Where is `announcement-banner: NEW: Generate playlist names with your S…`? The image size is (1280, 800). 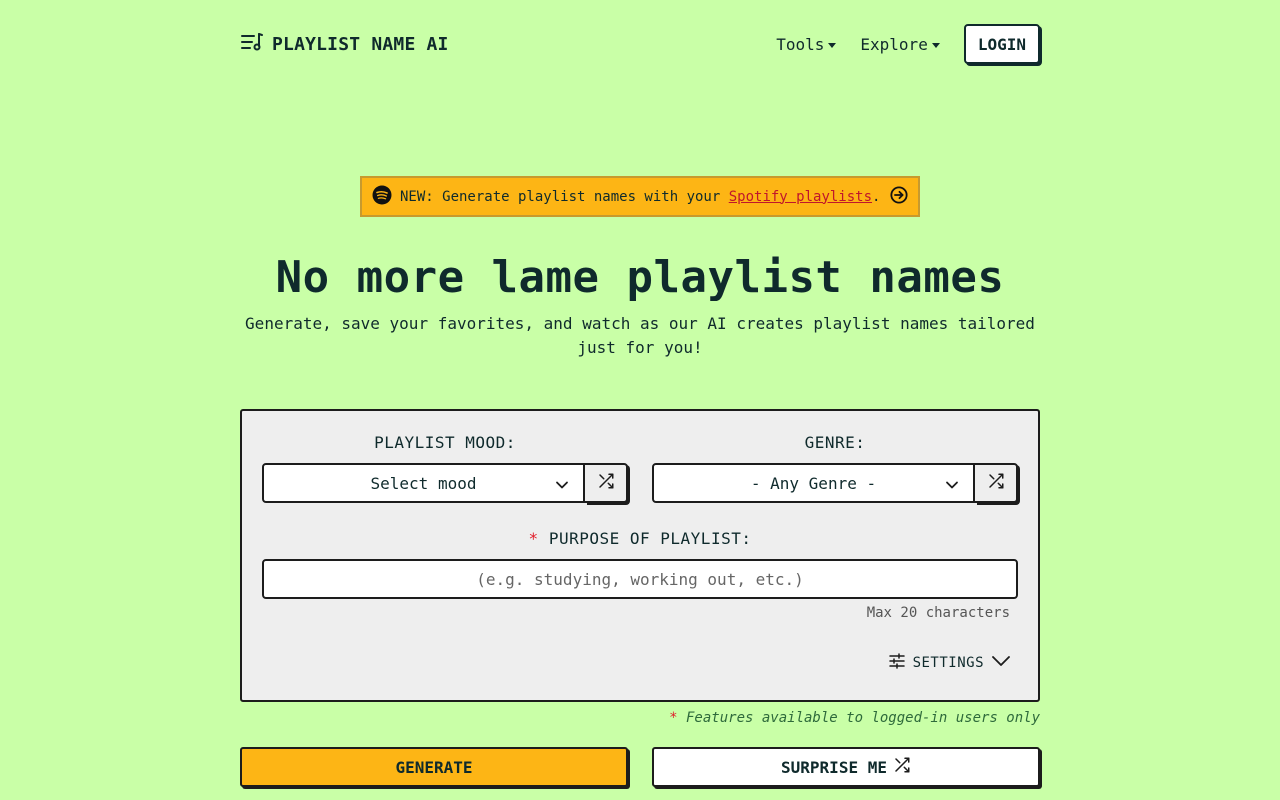
announcement-banner: NEW: Generate playlist names with your S… is located at coordinates (640, 196).